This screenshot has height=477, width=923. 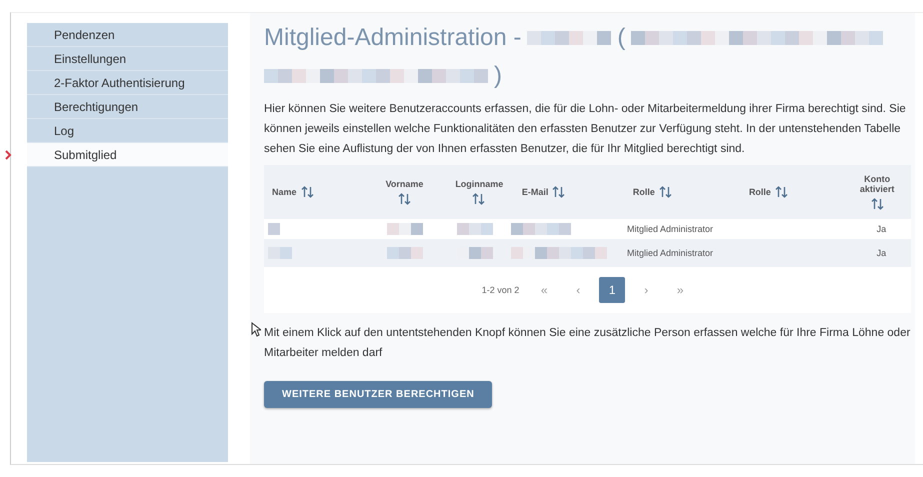 I want to click on pagination-summary: 1-2 von 2, so click(x=501, y=290).